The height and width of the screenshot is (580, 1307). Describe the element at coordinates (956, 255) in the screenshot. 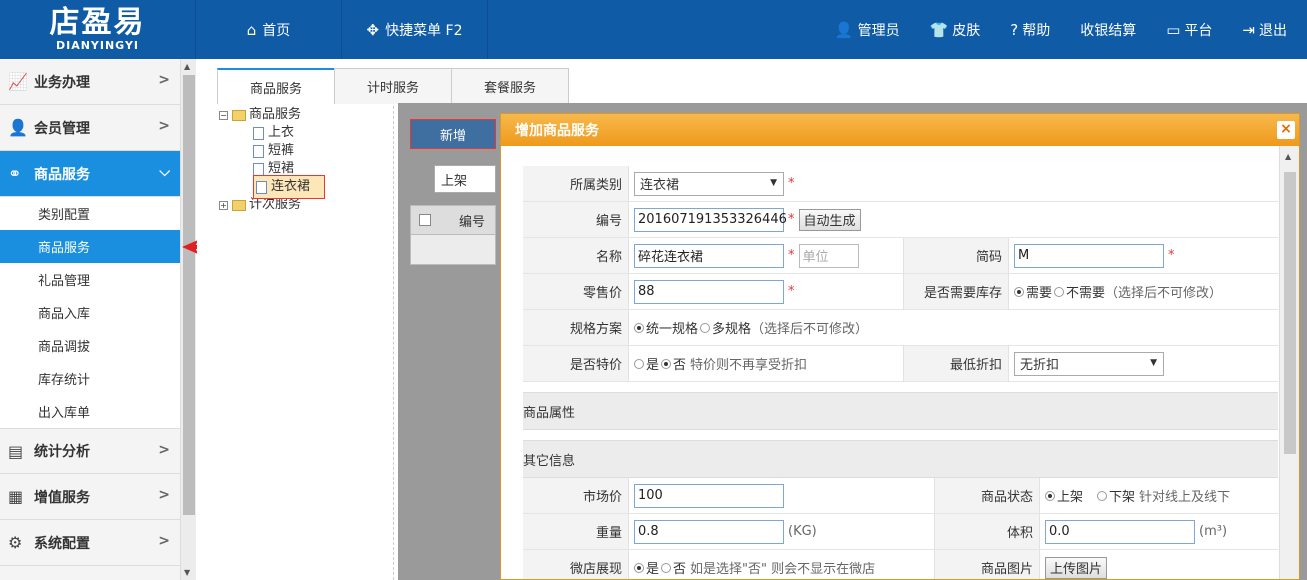

I see `short-code-label: 简码` at that location.